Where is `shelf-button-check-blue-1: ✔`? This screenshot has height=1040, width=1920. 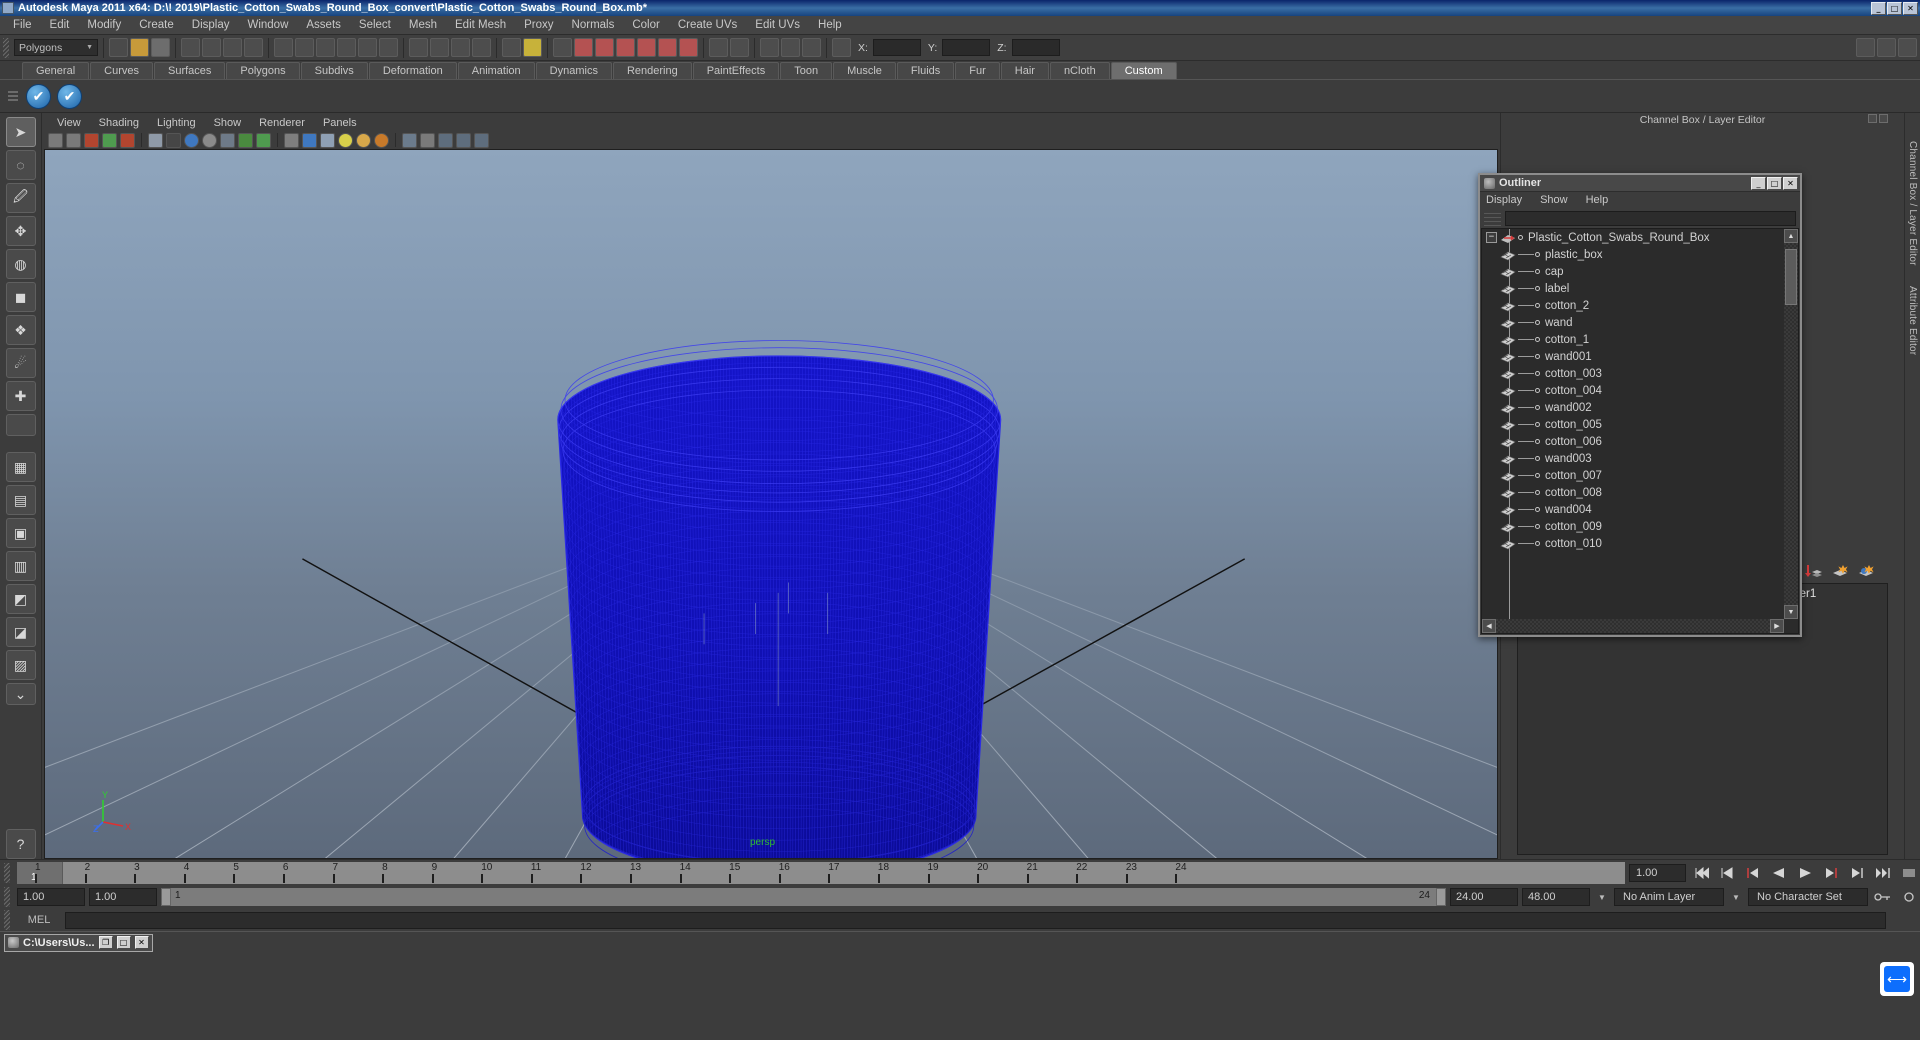 shelf-button-check-blue-1: ✔ is located at coordinates (38, 96).